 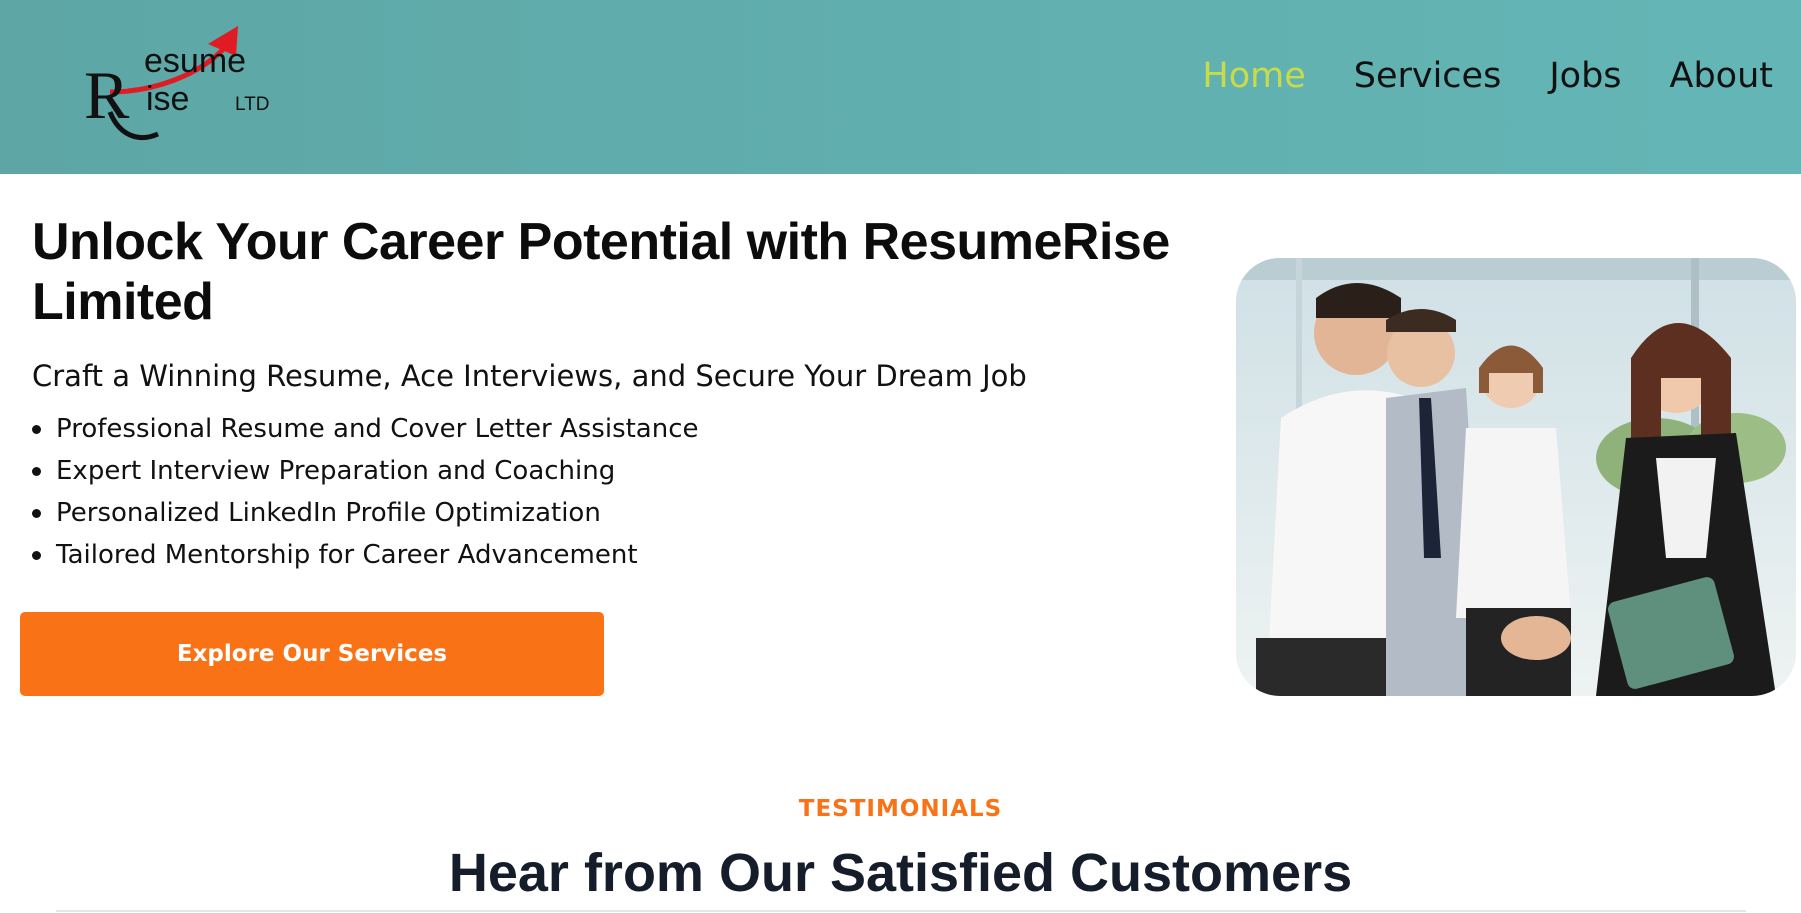 I want to click on logo-word-bottom: ise, so click(x=167, y=99).